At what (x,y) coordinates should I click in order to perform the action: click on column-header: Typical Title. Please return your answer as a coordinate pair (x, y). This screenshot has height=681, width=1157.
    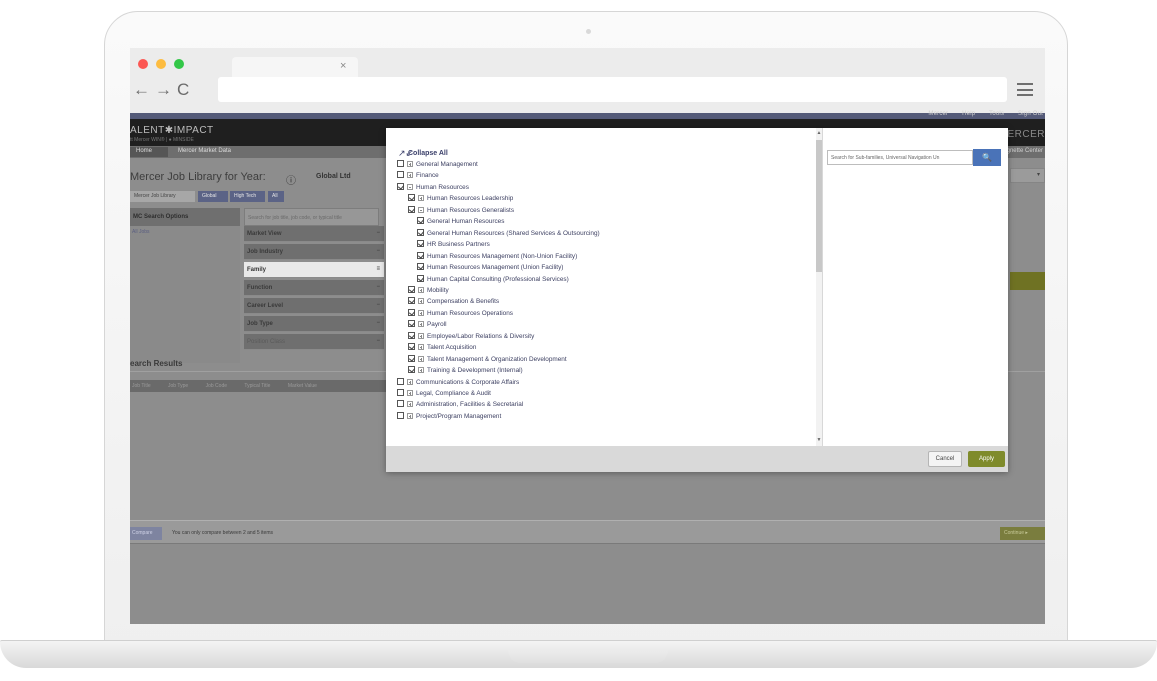
    Looking at the image, I should click on (257, 386).